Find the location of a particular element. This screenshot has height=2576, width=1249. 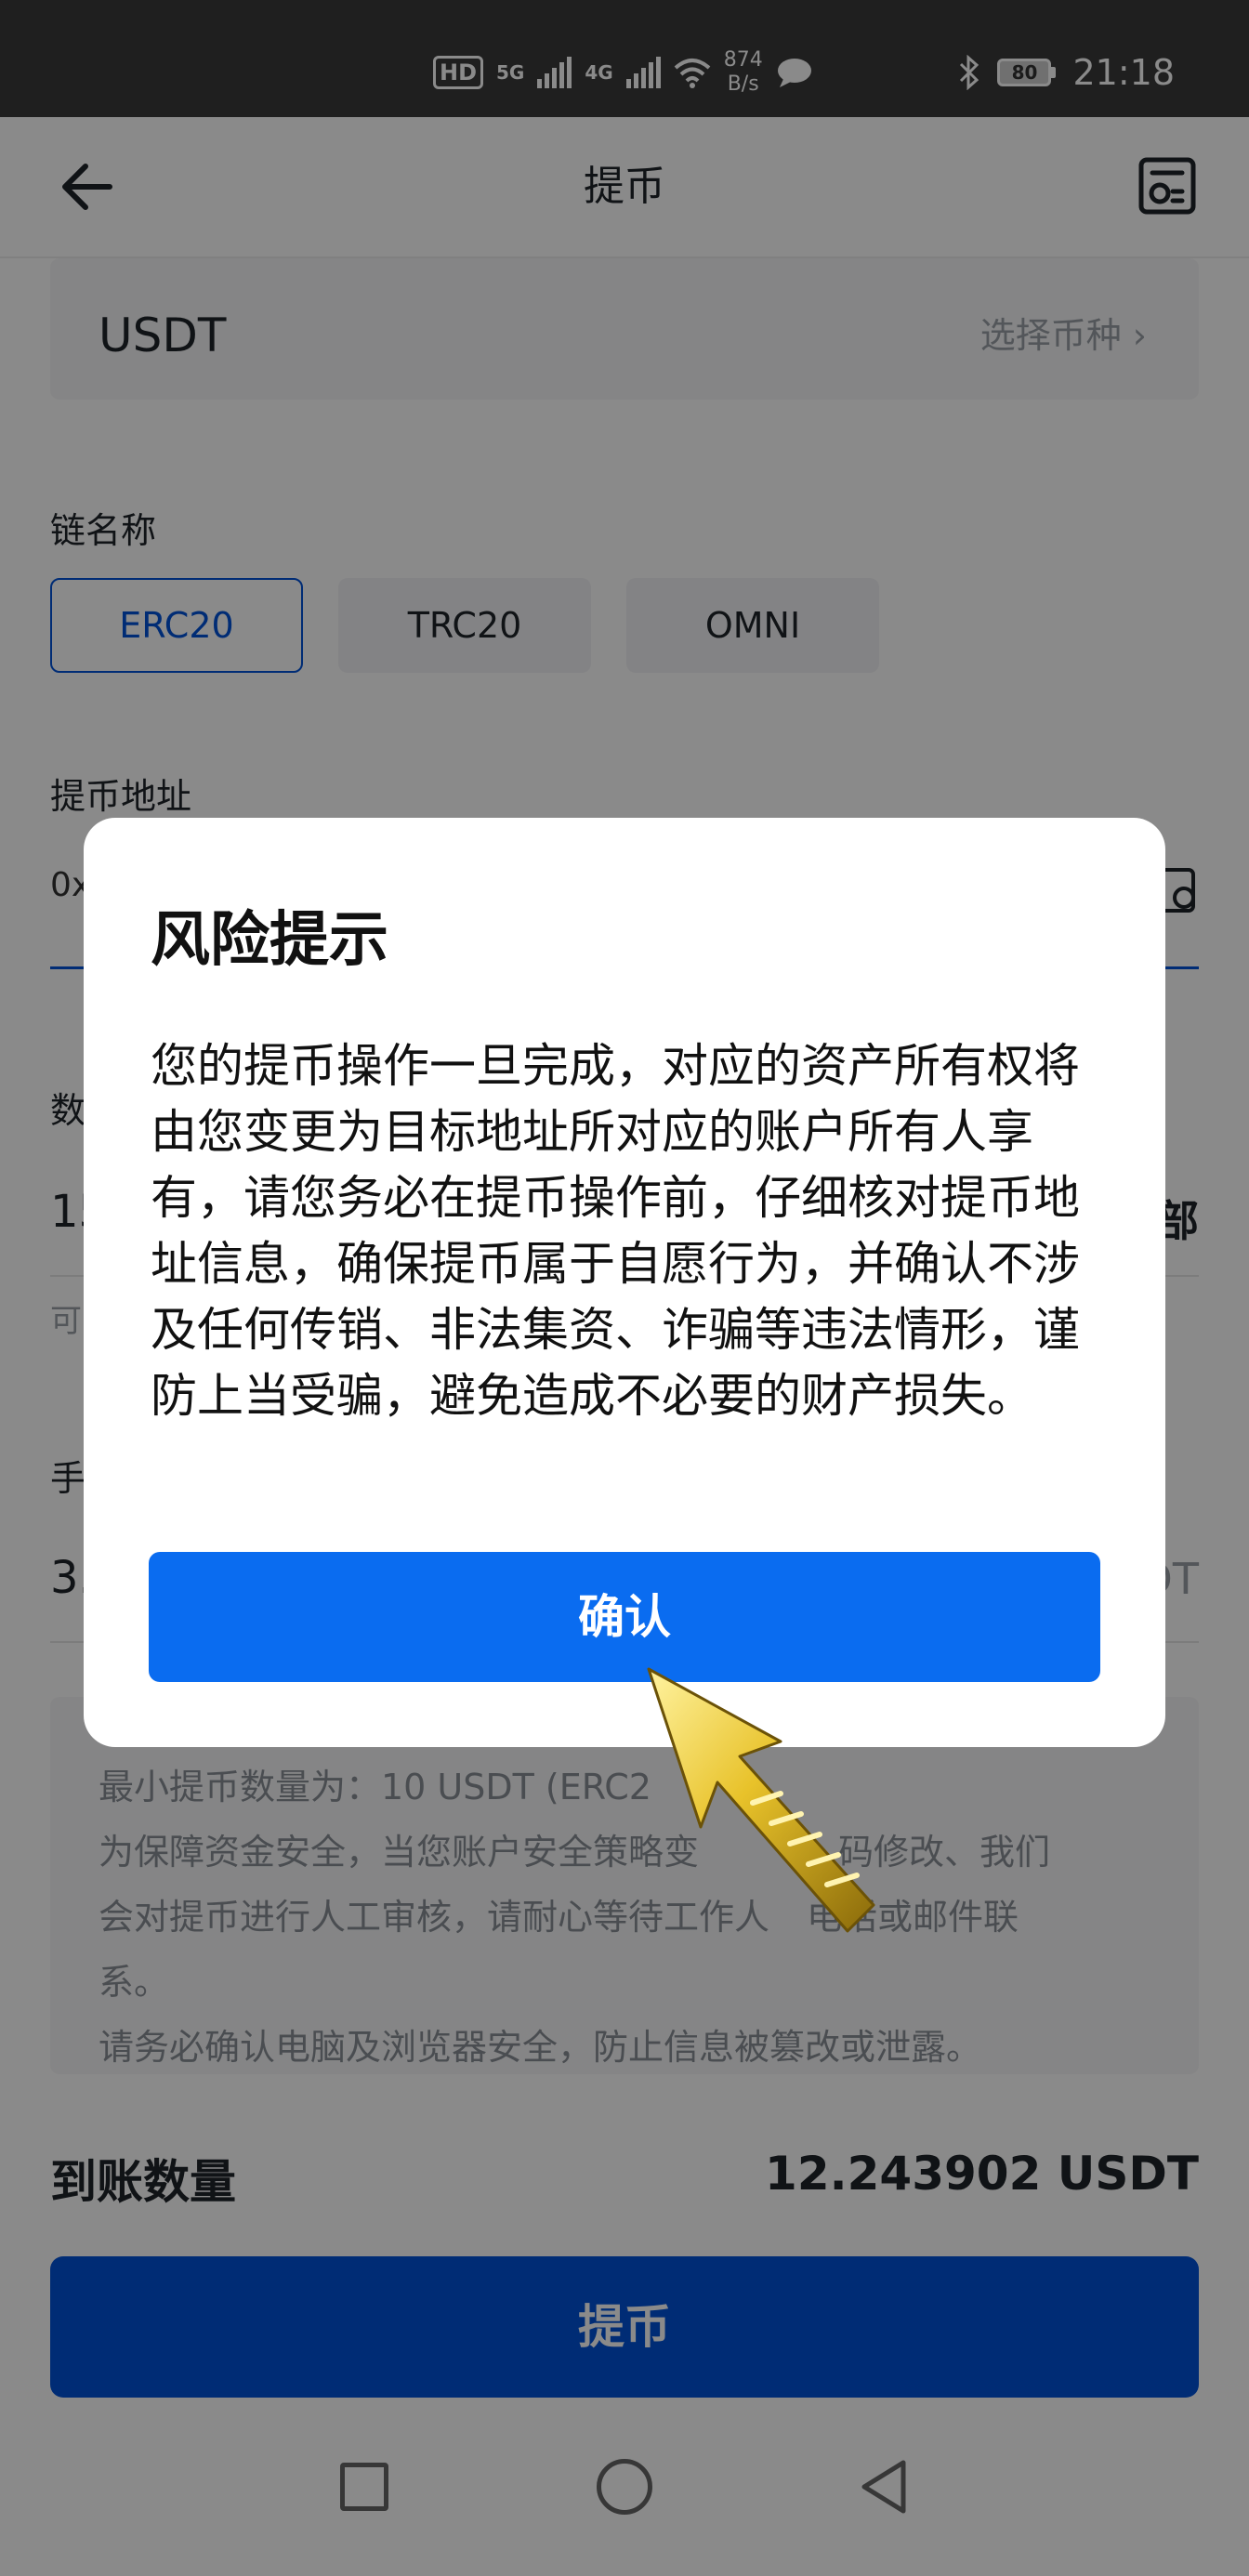

confirm-button: 确认 is located at coordinates (624, 1617).